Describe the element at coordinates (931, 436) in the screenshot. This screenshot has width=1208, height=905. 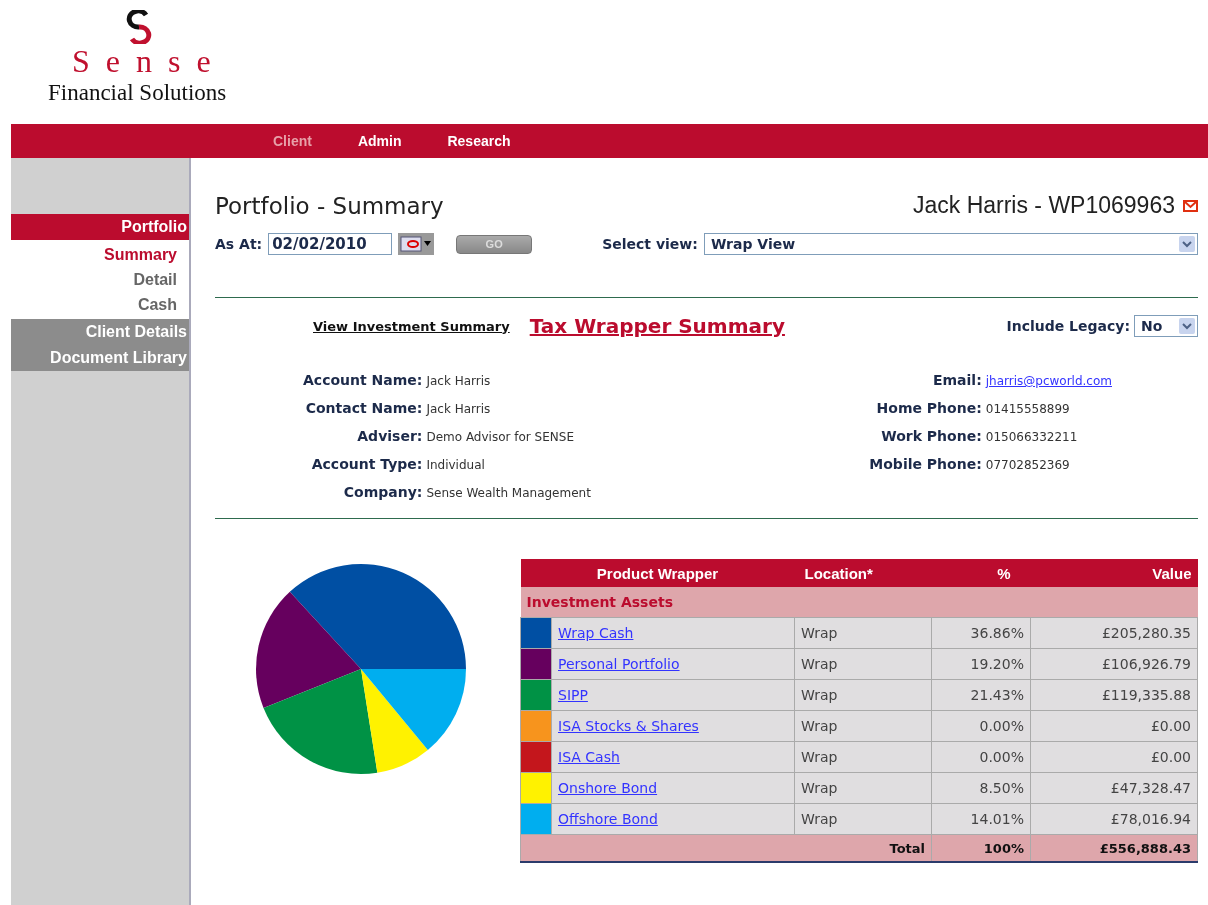
I see `field-label: Work Phone:` at that location.